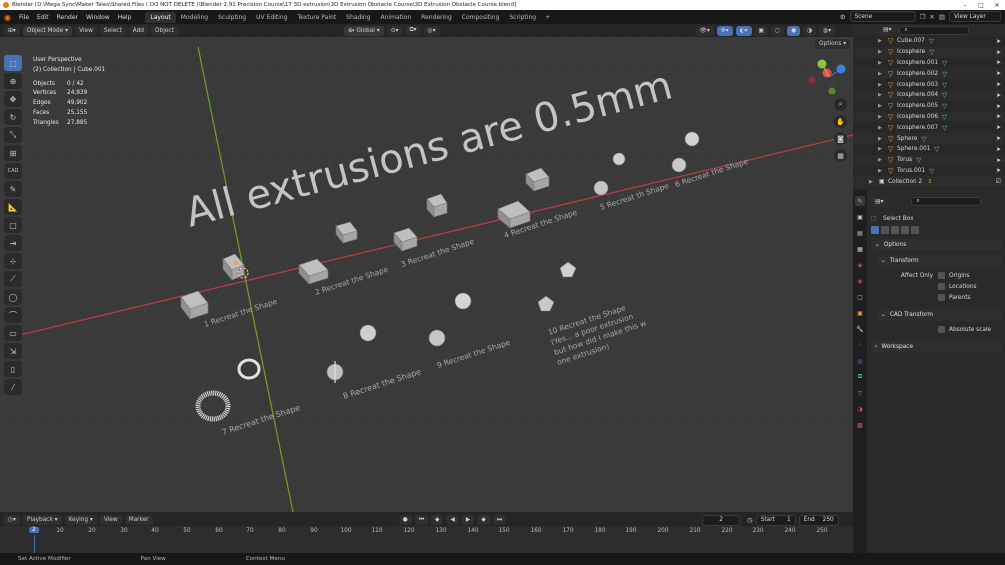 The image size is (1005, 565). Describe the element at coordinates (775, 520) in the screenshot. I see `start-frame-field: Start 1` at that location.